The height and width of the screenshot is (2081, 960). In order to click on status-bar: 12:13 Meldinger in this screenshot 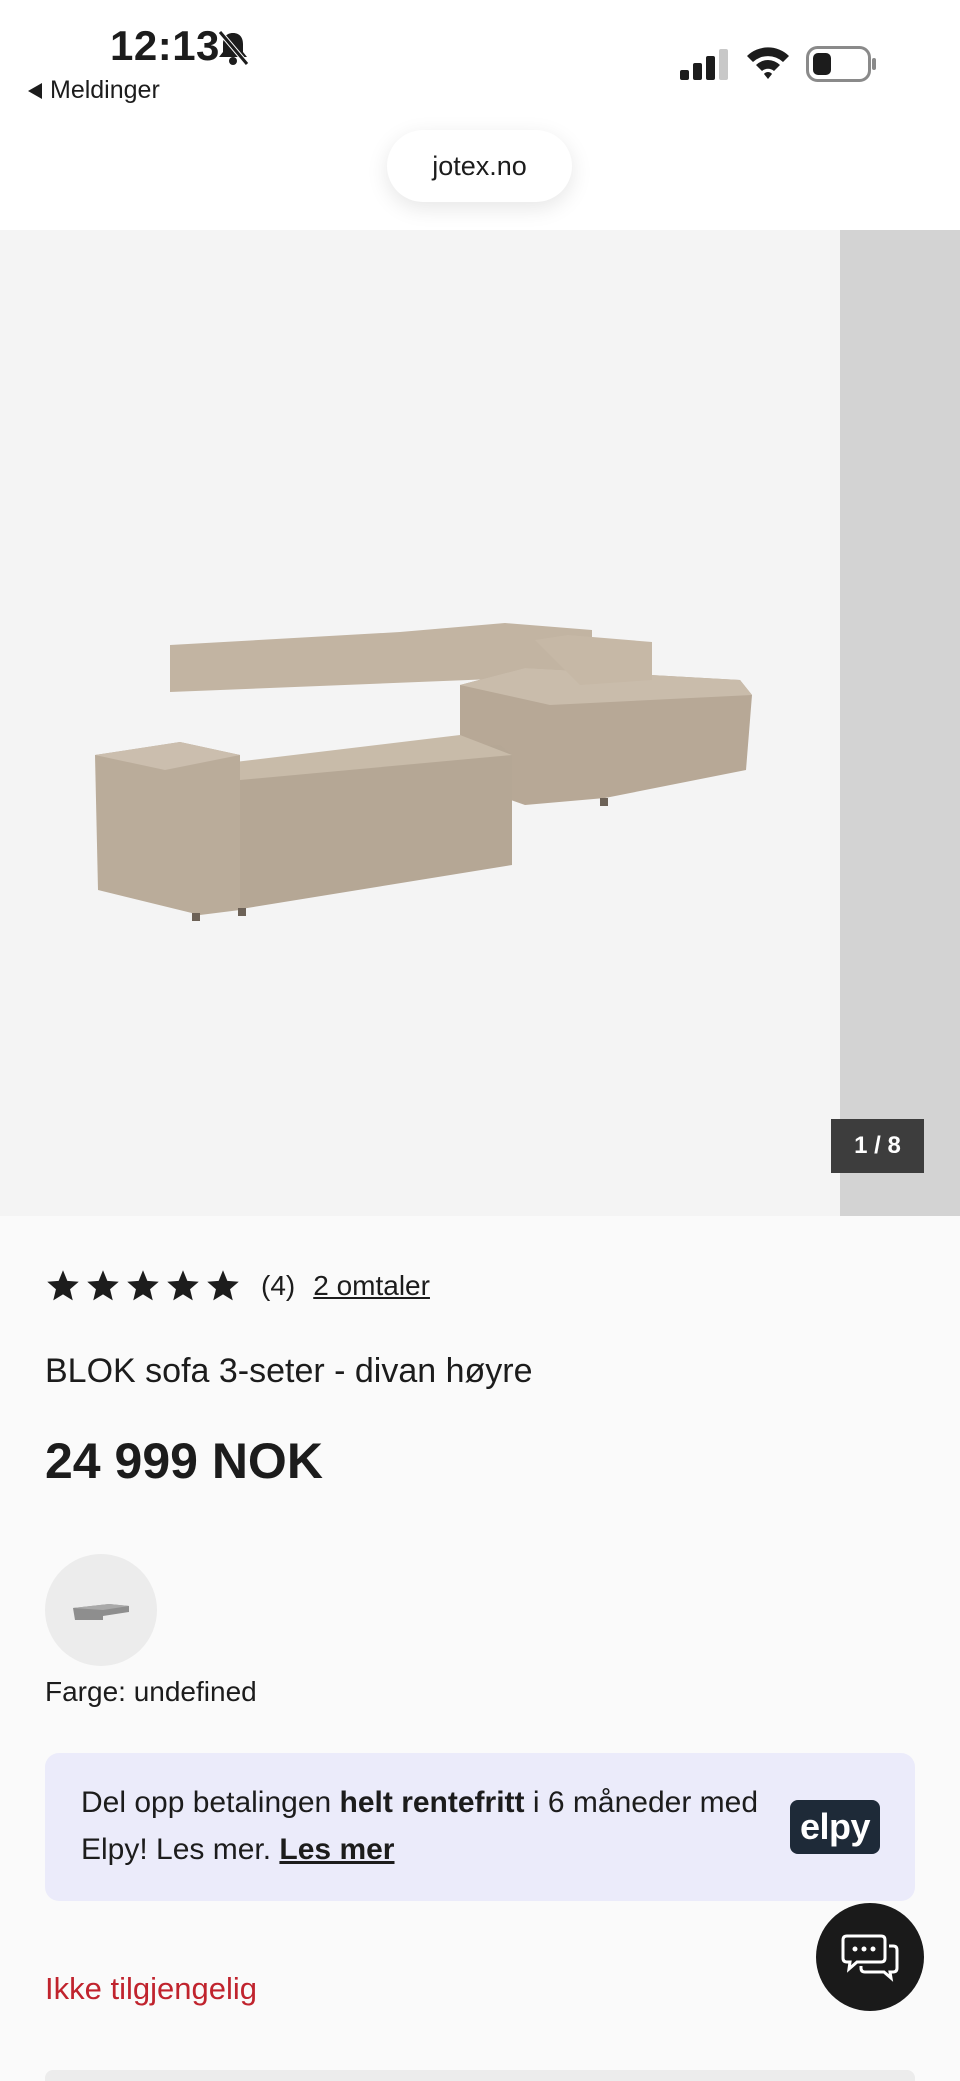, I will do `click(480, 60)`.